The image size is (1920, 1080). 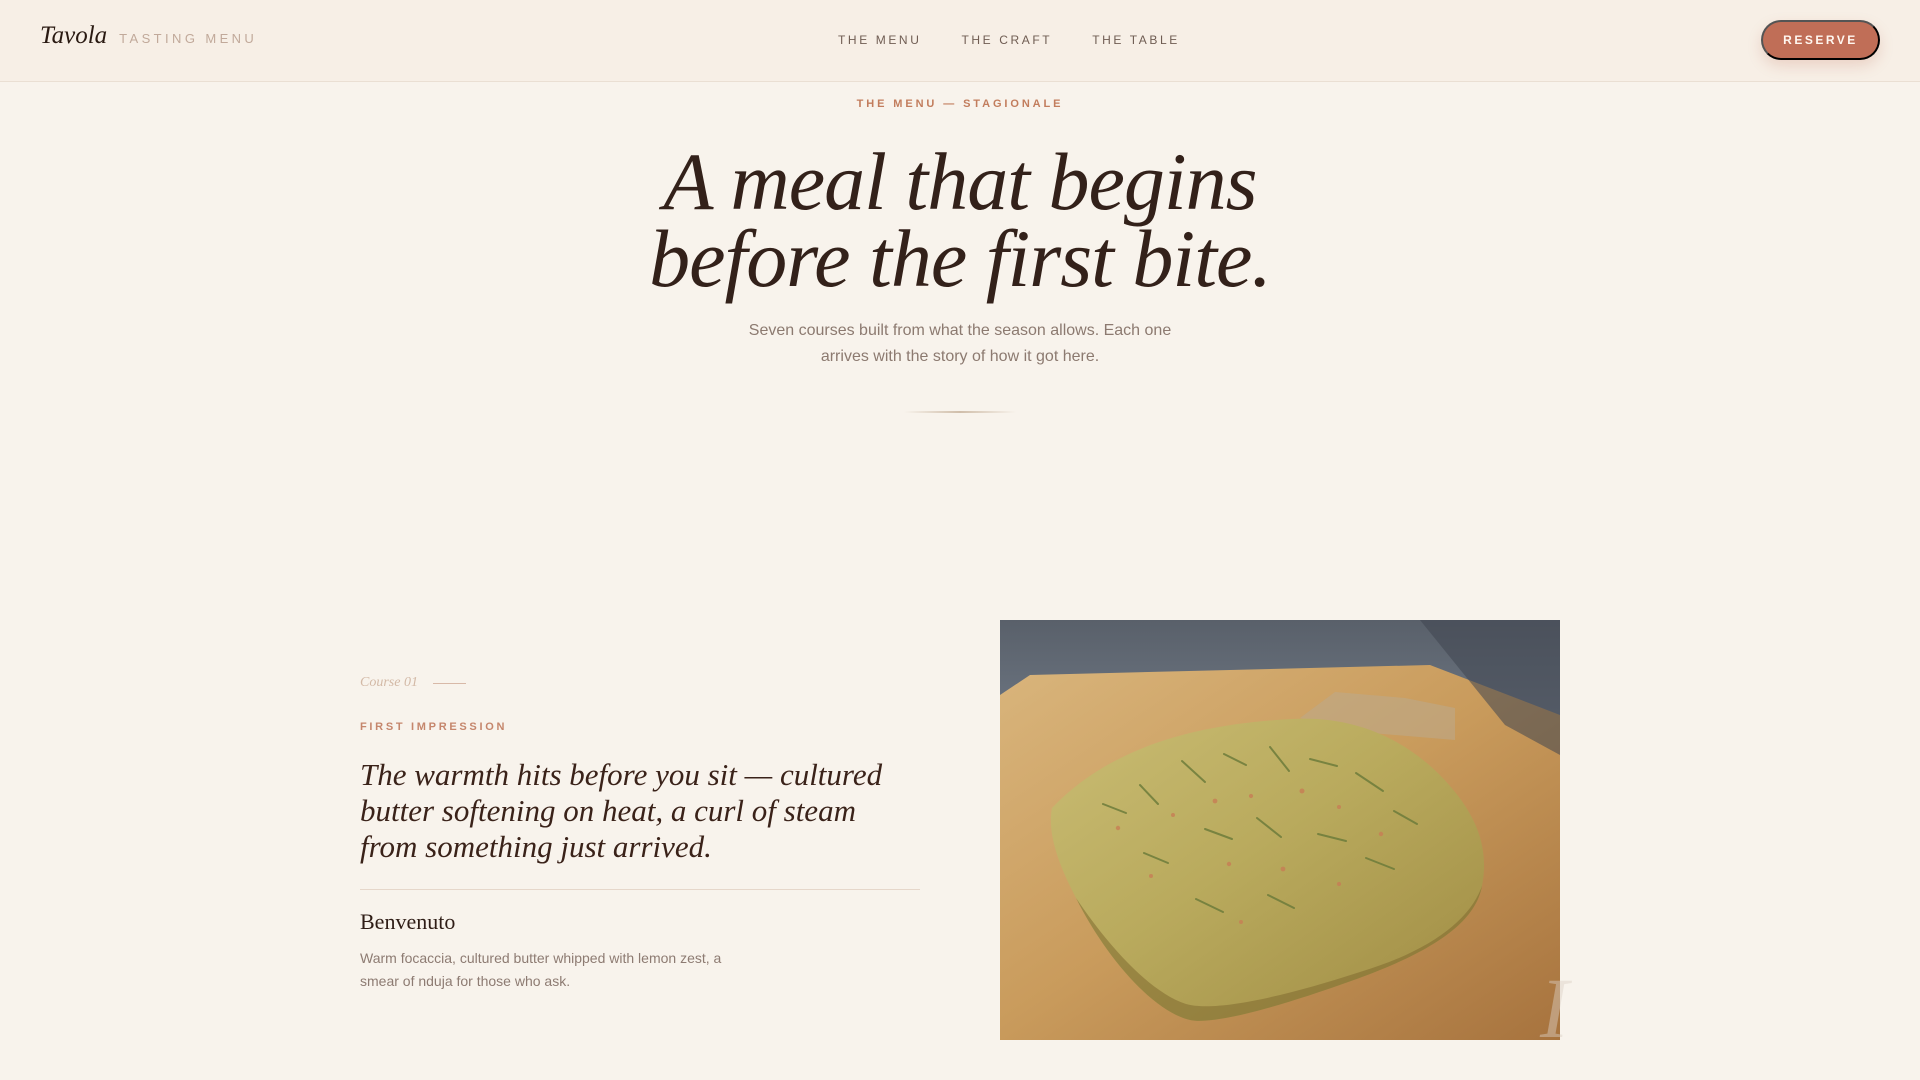 What do you see at coordinates (640, 889) in the screenshot?
I see `course-separator` at bounding box center [640, 889].